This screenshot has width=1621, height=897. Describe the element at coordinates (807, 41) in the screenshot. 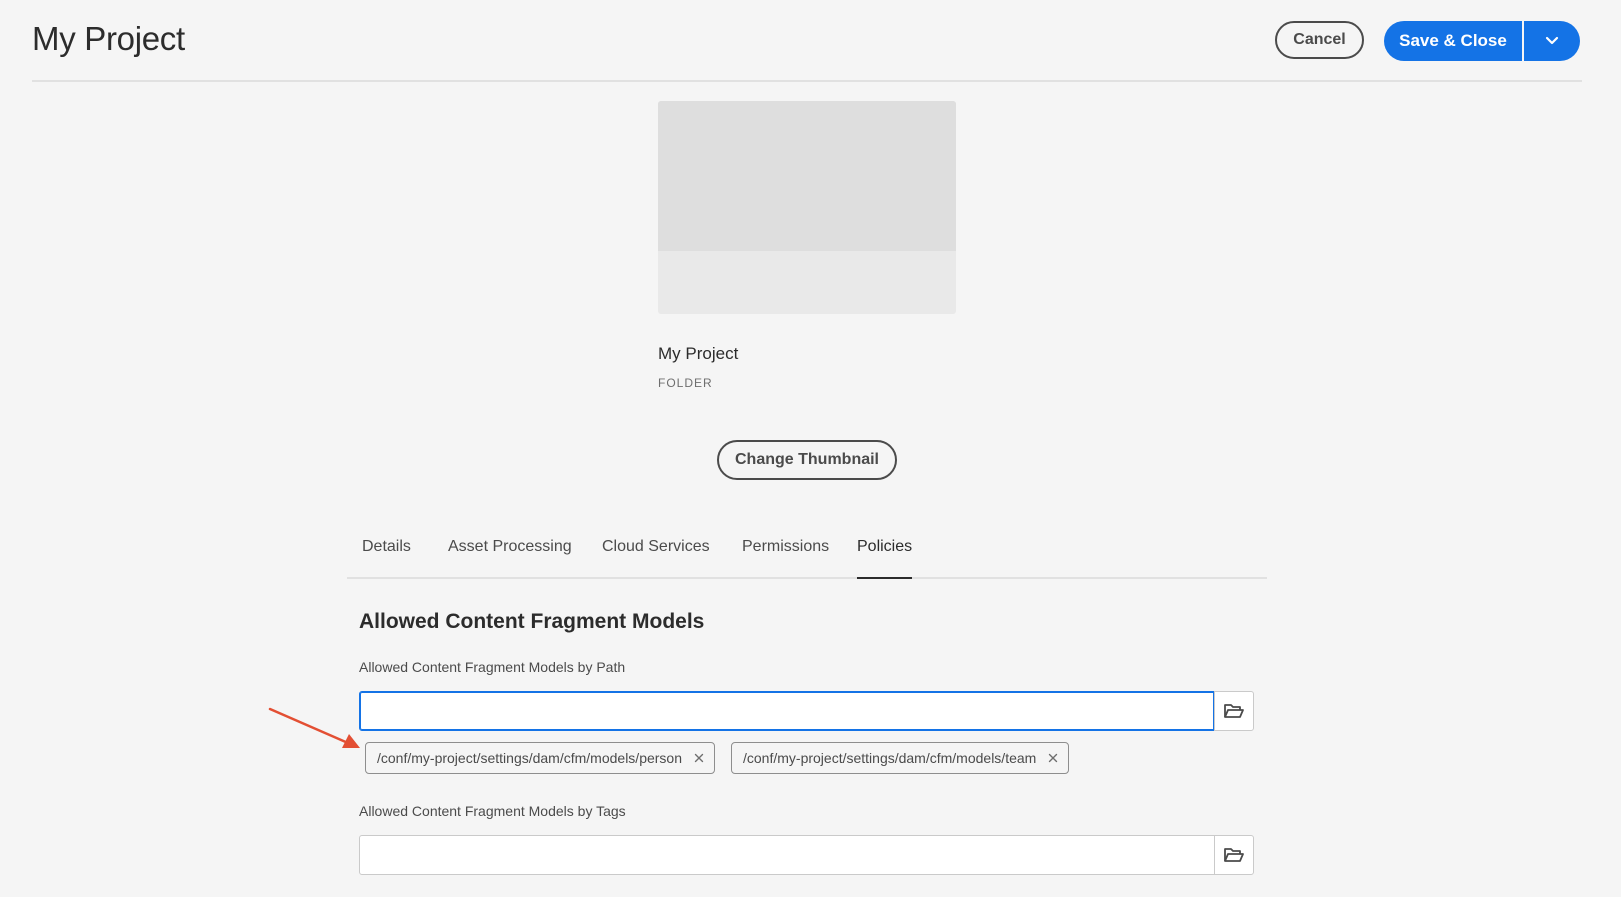

I see `header-bar: My Project Cancel Save & Close` at that location.